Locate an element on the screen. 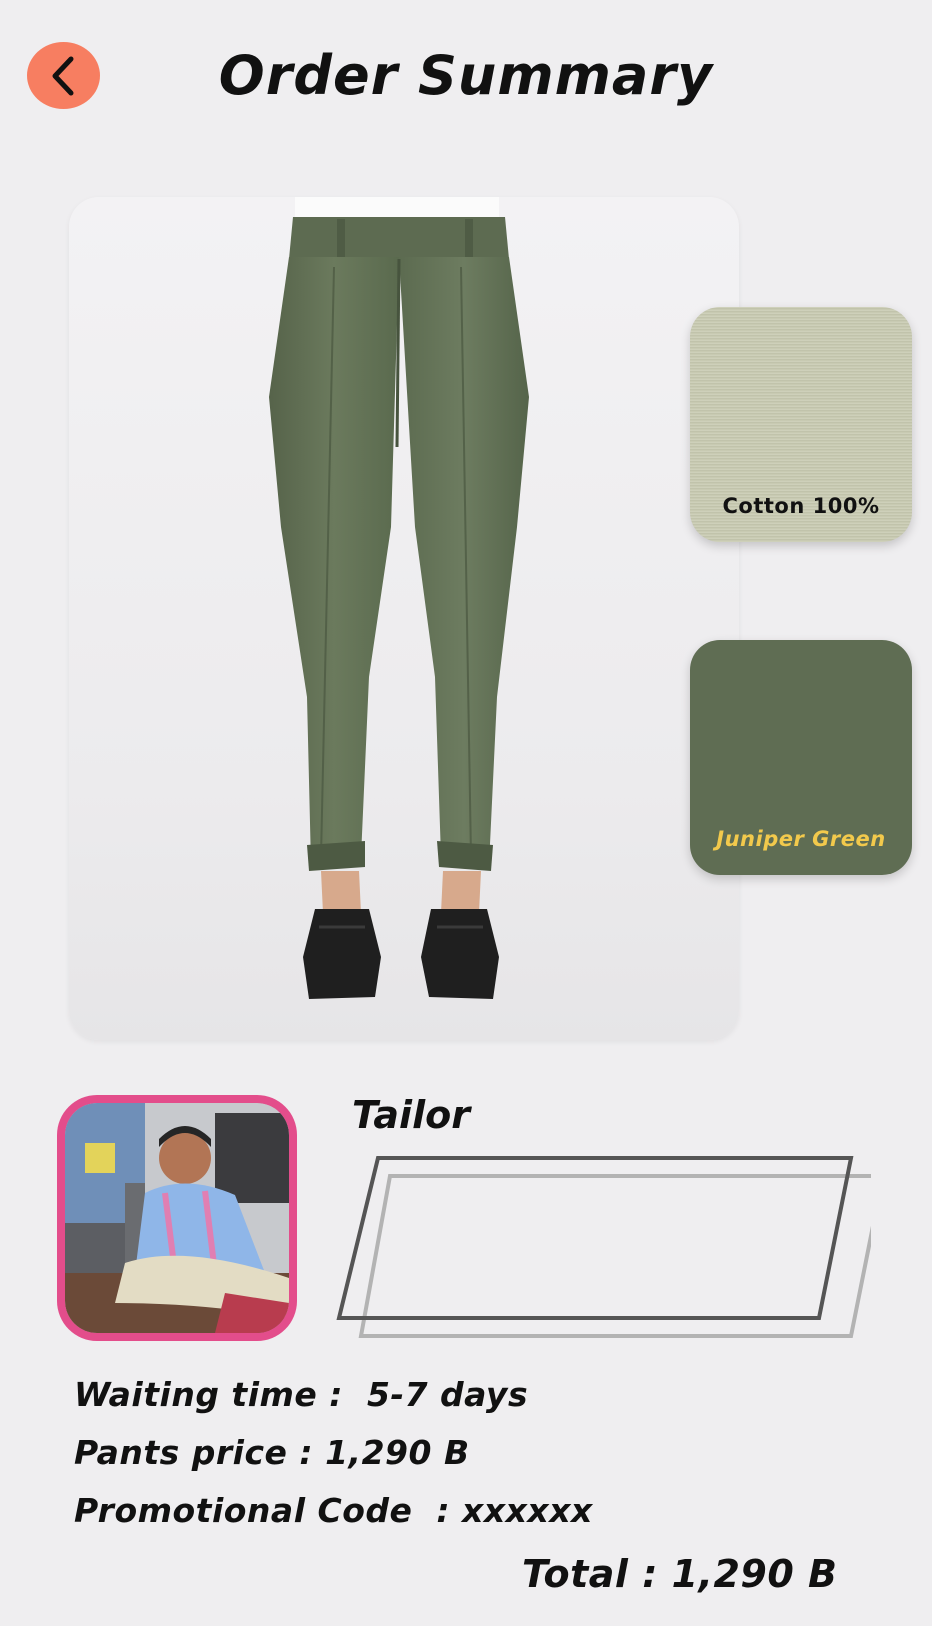  tailor-avatar is located at coordinates (177, 1218).